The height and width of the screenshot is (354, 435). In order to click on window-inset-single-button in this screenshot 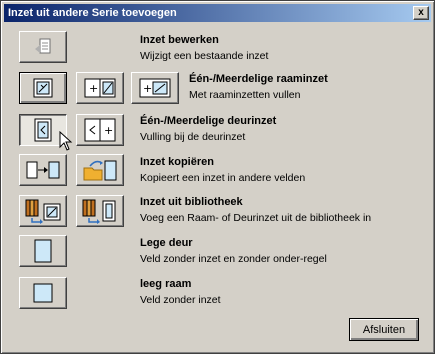, I will do `click(43, 88)`.